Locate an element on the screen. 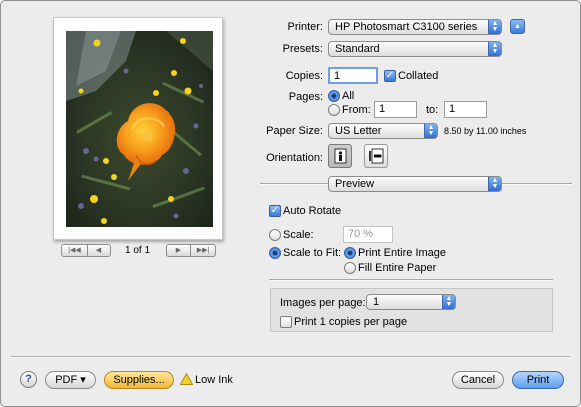 The image size is (581, 407). copies-field: 1 is located at coordinates (353, 75).